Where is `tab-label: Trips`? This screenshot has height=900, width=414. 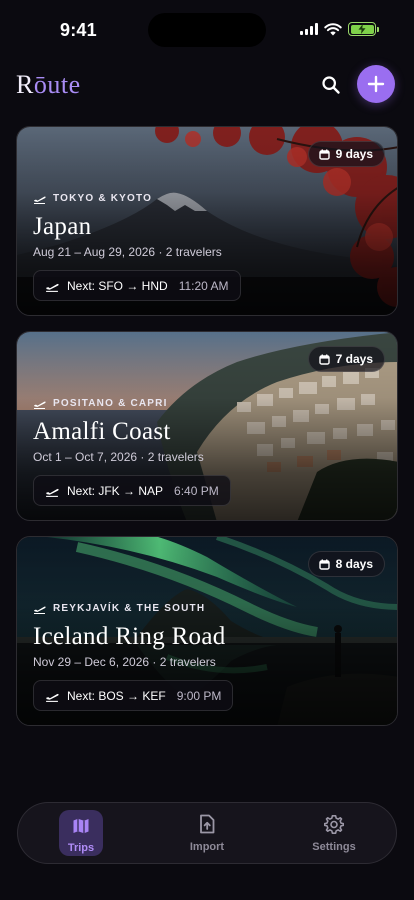
tab-label: Trips is located at coordinates (81, 848).